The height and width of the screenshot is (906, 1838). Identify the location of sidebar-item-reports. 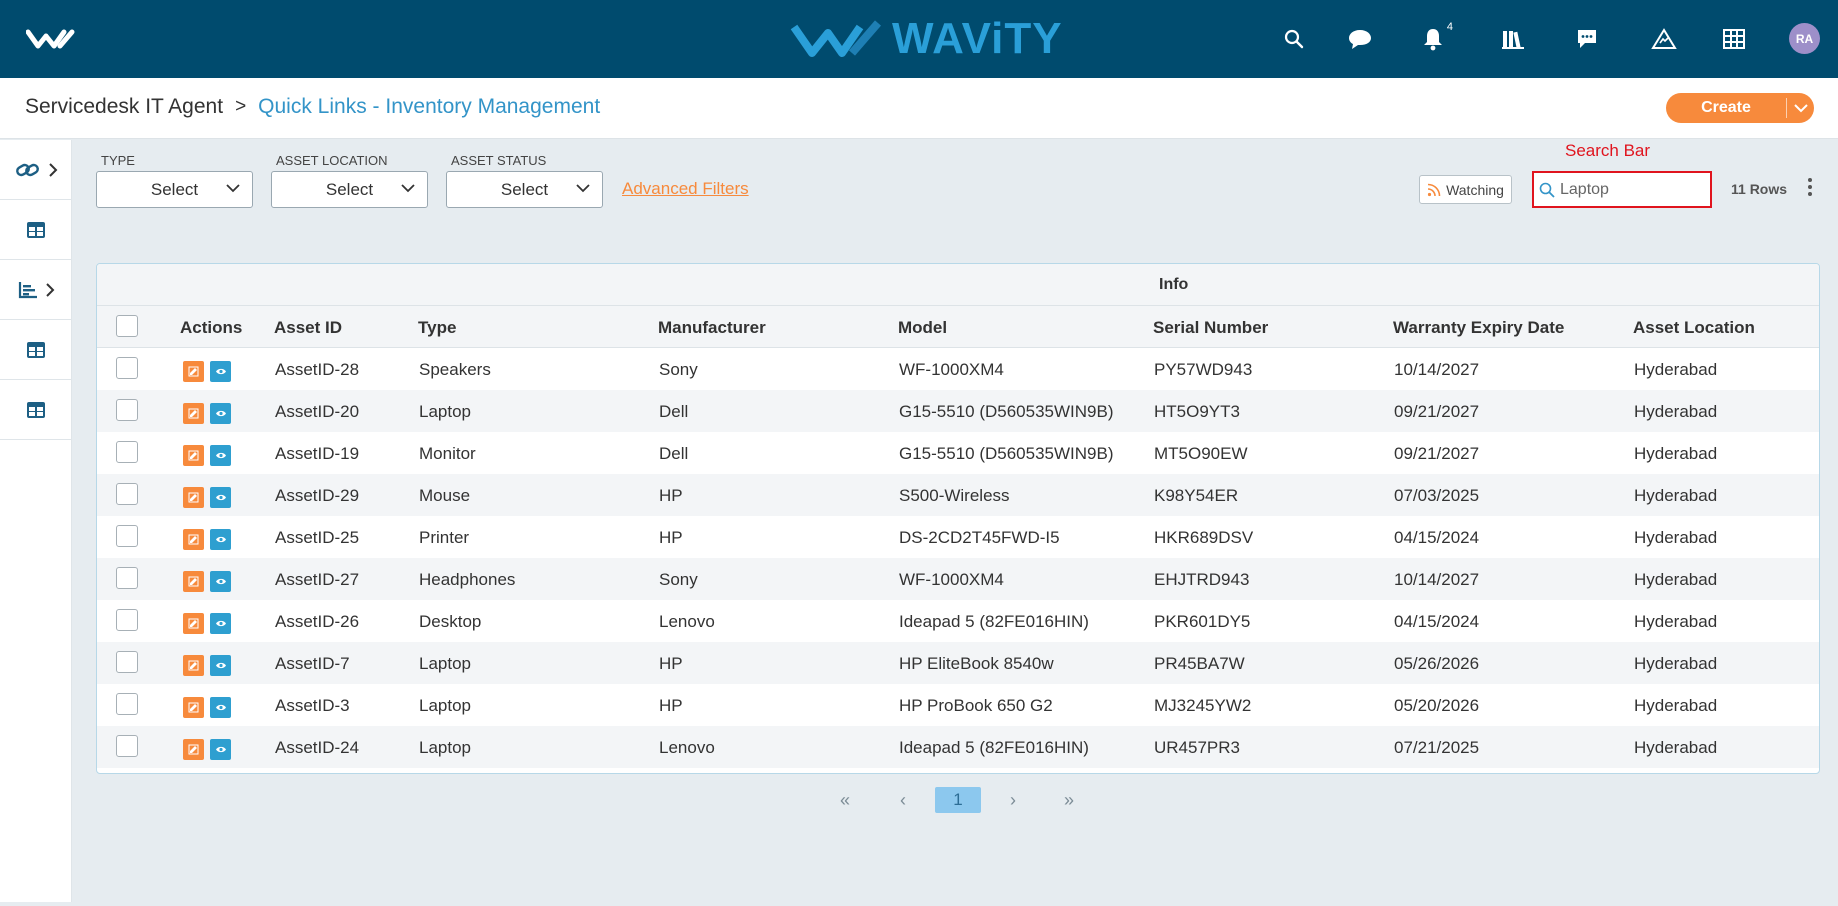
(36, 290).